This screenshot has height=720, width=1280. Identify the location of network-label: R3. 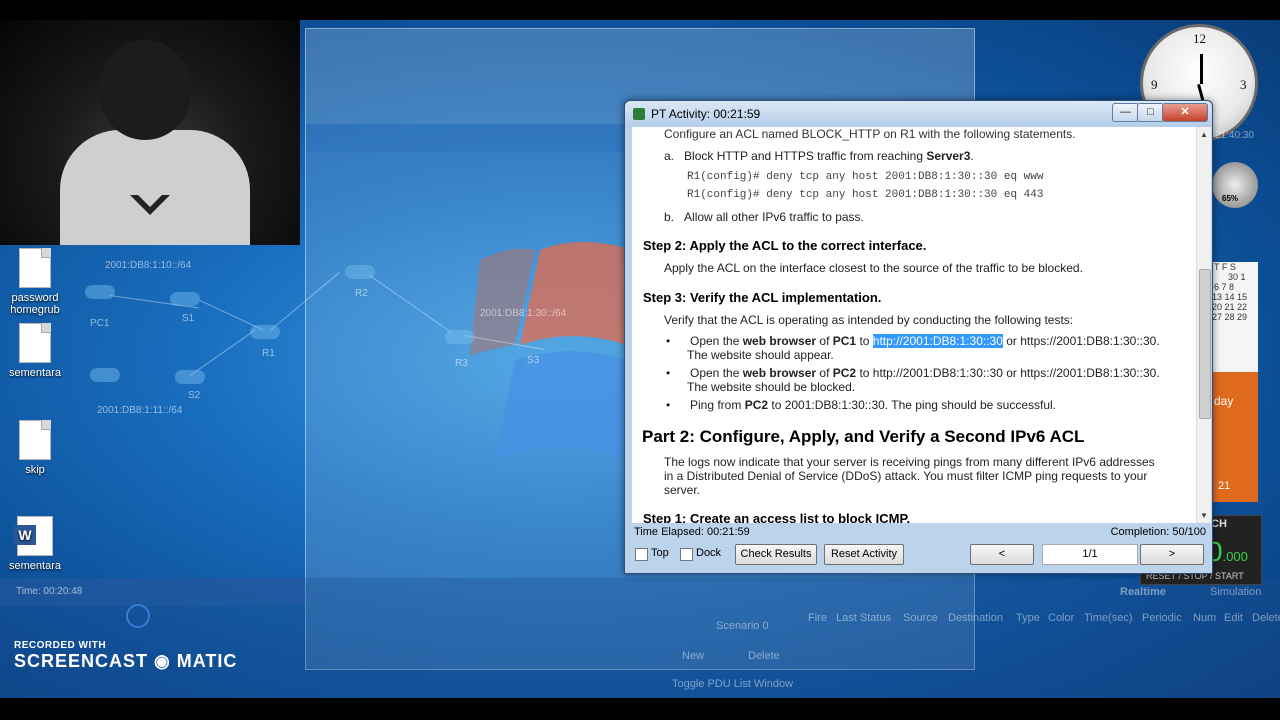
(461, 363).